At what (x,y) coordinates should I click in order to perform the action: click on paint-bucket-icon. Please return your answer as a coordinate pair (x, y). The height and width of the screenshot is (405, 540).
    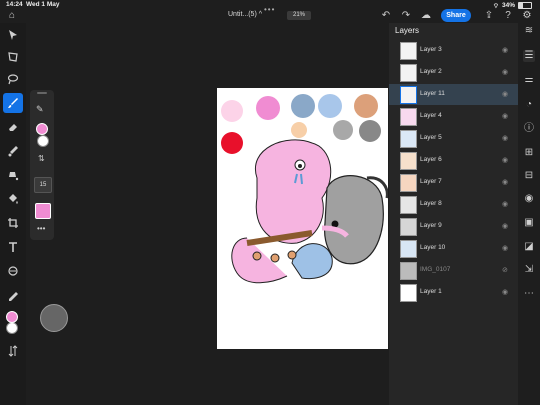
    Looking at the image, I should click on (13, 199).